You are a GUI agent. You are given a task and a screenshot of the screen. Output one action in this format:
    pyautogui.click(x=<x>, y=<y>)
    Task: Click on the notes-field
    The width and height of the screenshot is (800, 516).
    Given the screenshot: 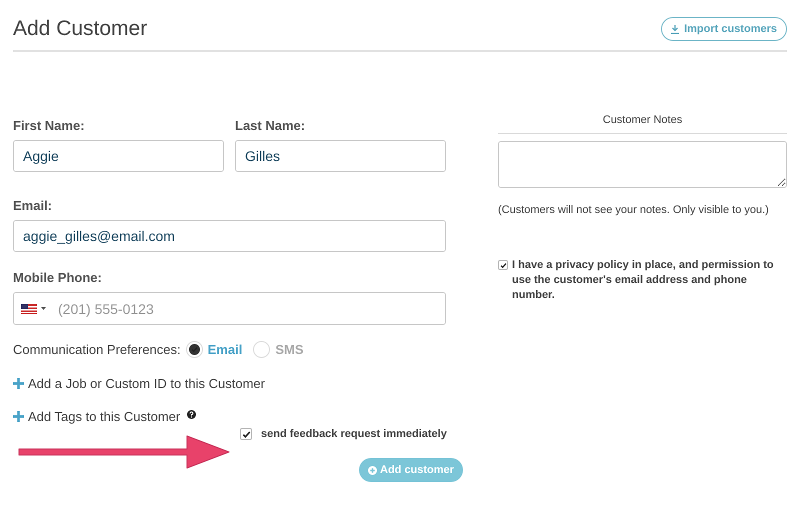 What is the action you would take?
    pyautogui.click(x=642, y=164)
    